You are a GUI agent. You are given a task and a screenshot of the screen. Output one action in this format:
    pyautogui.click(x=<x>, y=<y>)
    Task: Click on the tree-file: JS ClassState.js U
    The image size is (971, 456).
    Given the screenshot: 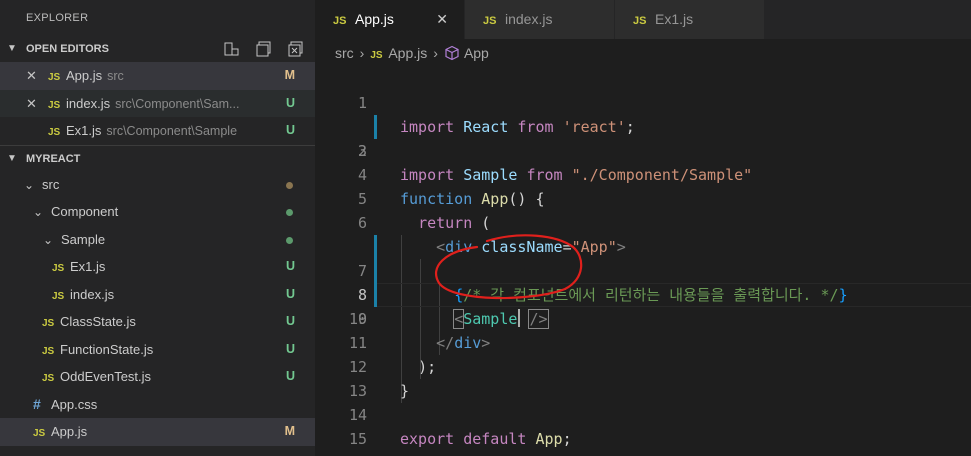 What is the action you would take?
    pyautogui.click(x=157, y=322)
    